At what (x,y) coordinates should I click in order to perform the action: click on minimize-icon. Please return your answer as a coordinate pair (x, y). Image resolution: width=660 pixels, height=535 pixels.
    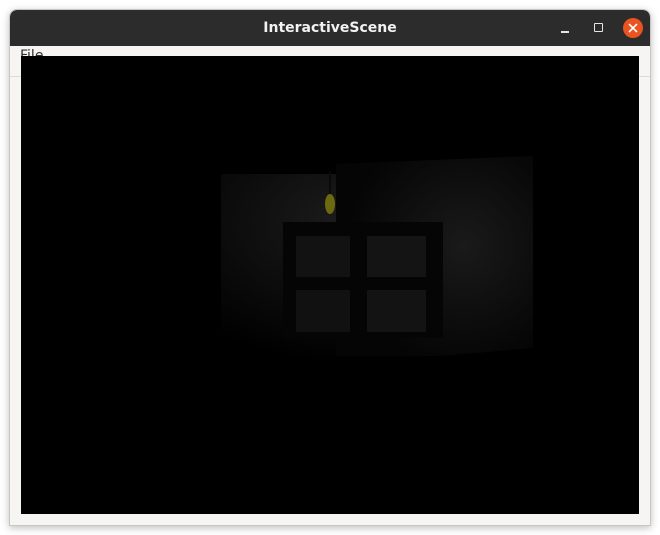
    Looking at the image, I should click on (565, 32).